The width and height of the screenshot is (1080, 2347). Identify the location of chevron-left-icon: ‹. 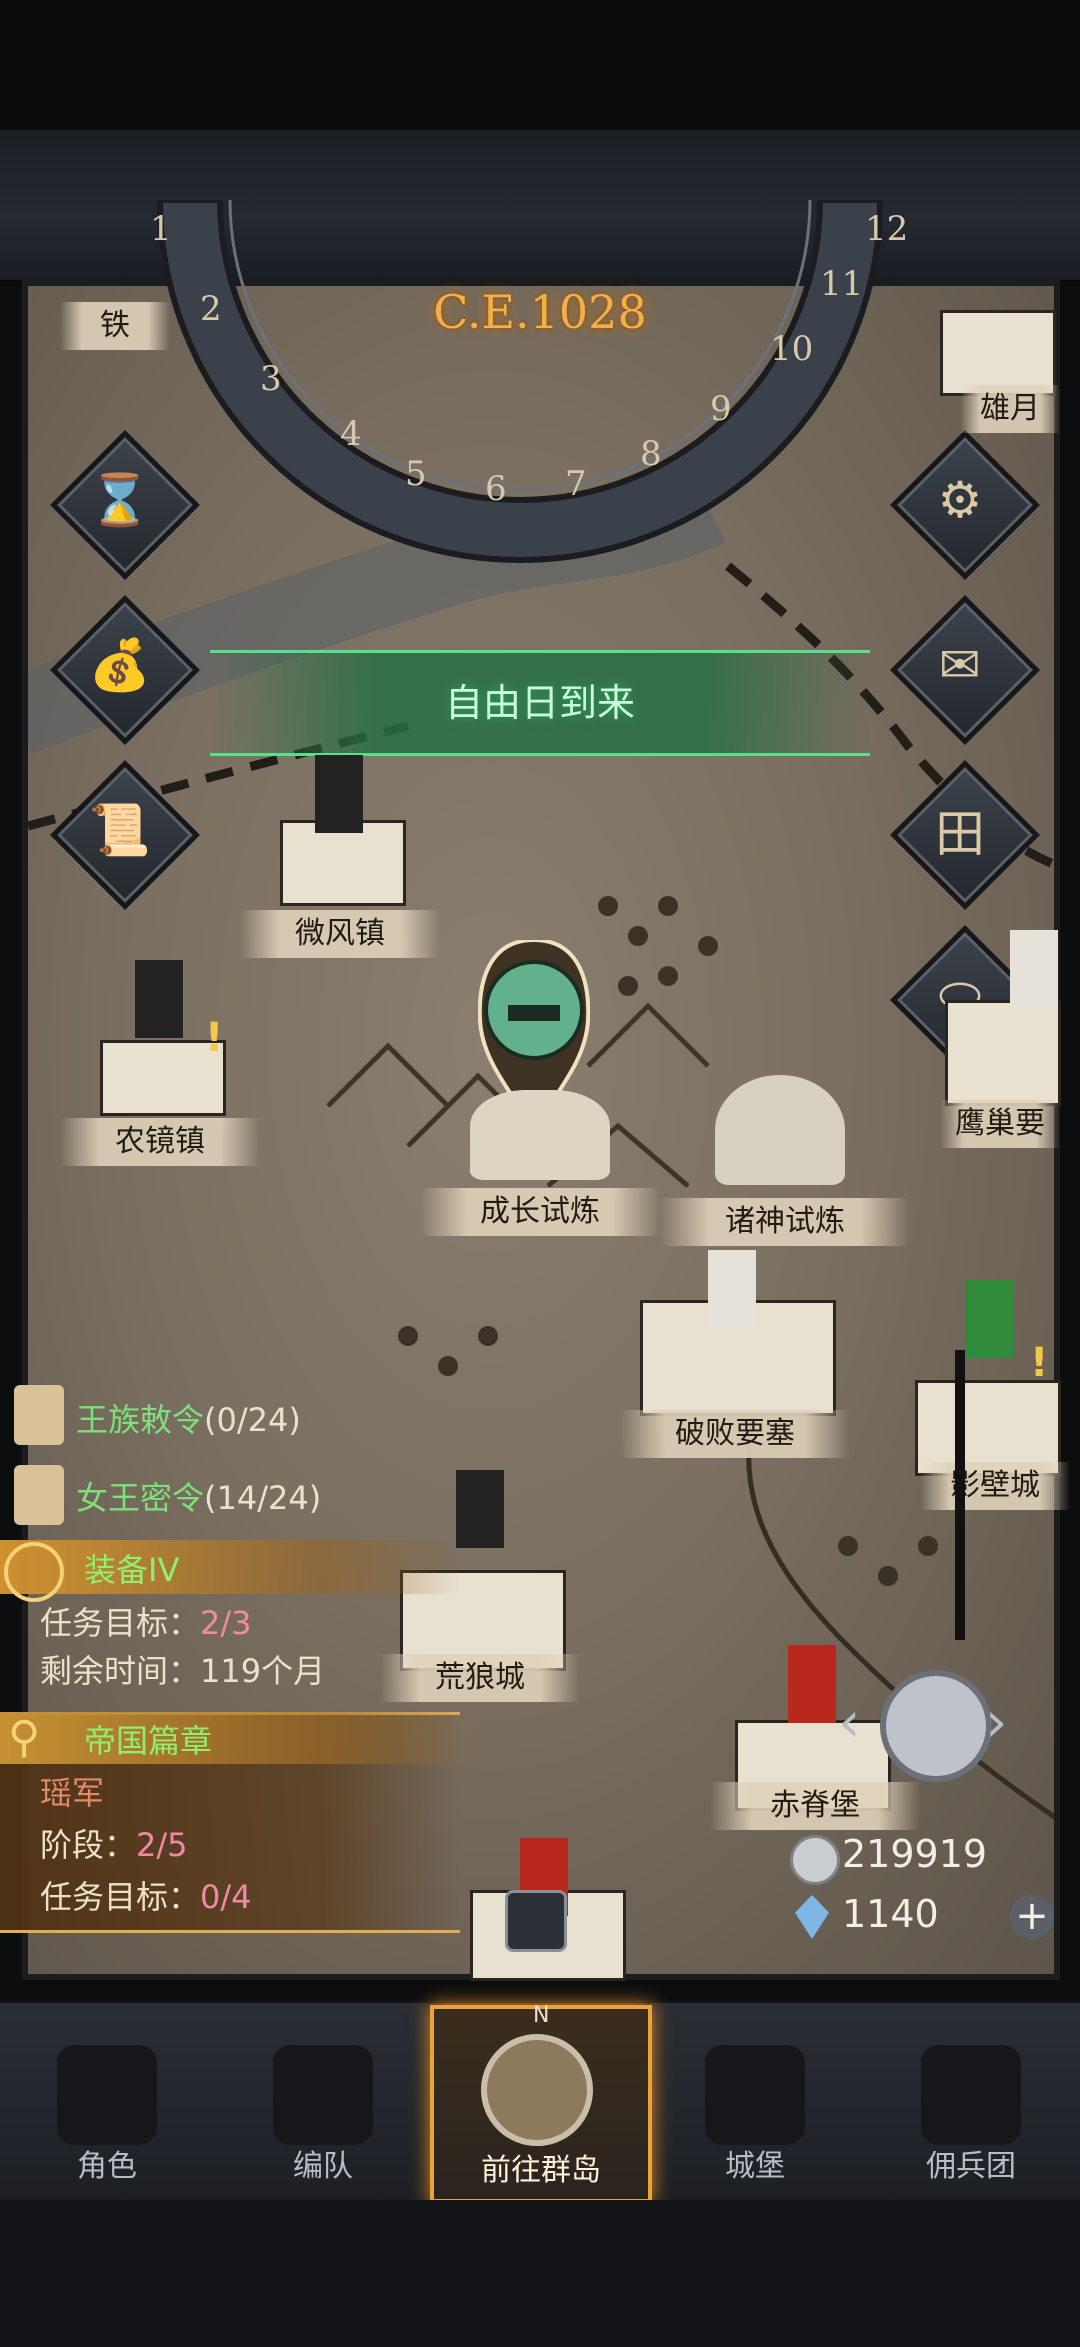
(849, 1722).